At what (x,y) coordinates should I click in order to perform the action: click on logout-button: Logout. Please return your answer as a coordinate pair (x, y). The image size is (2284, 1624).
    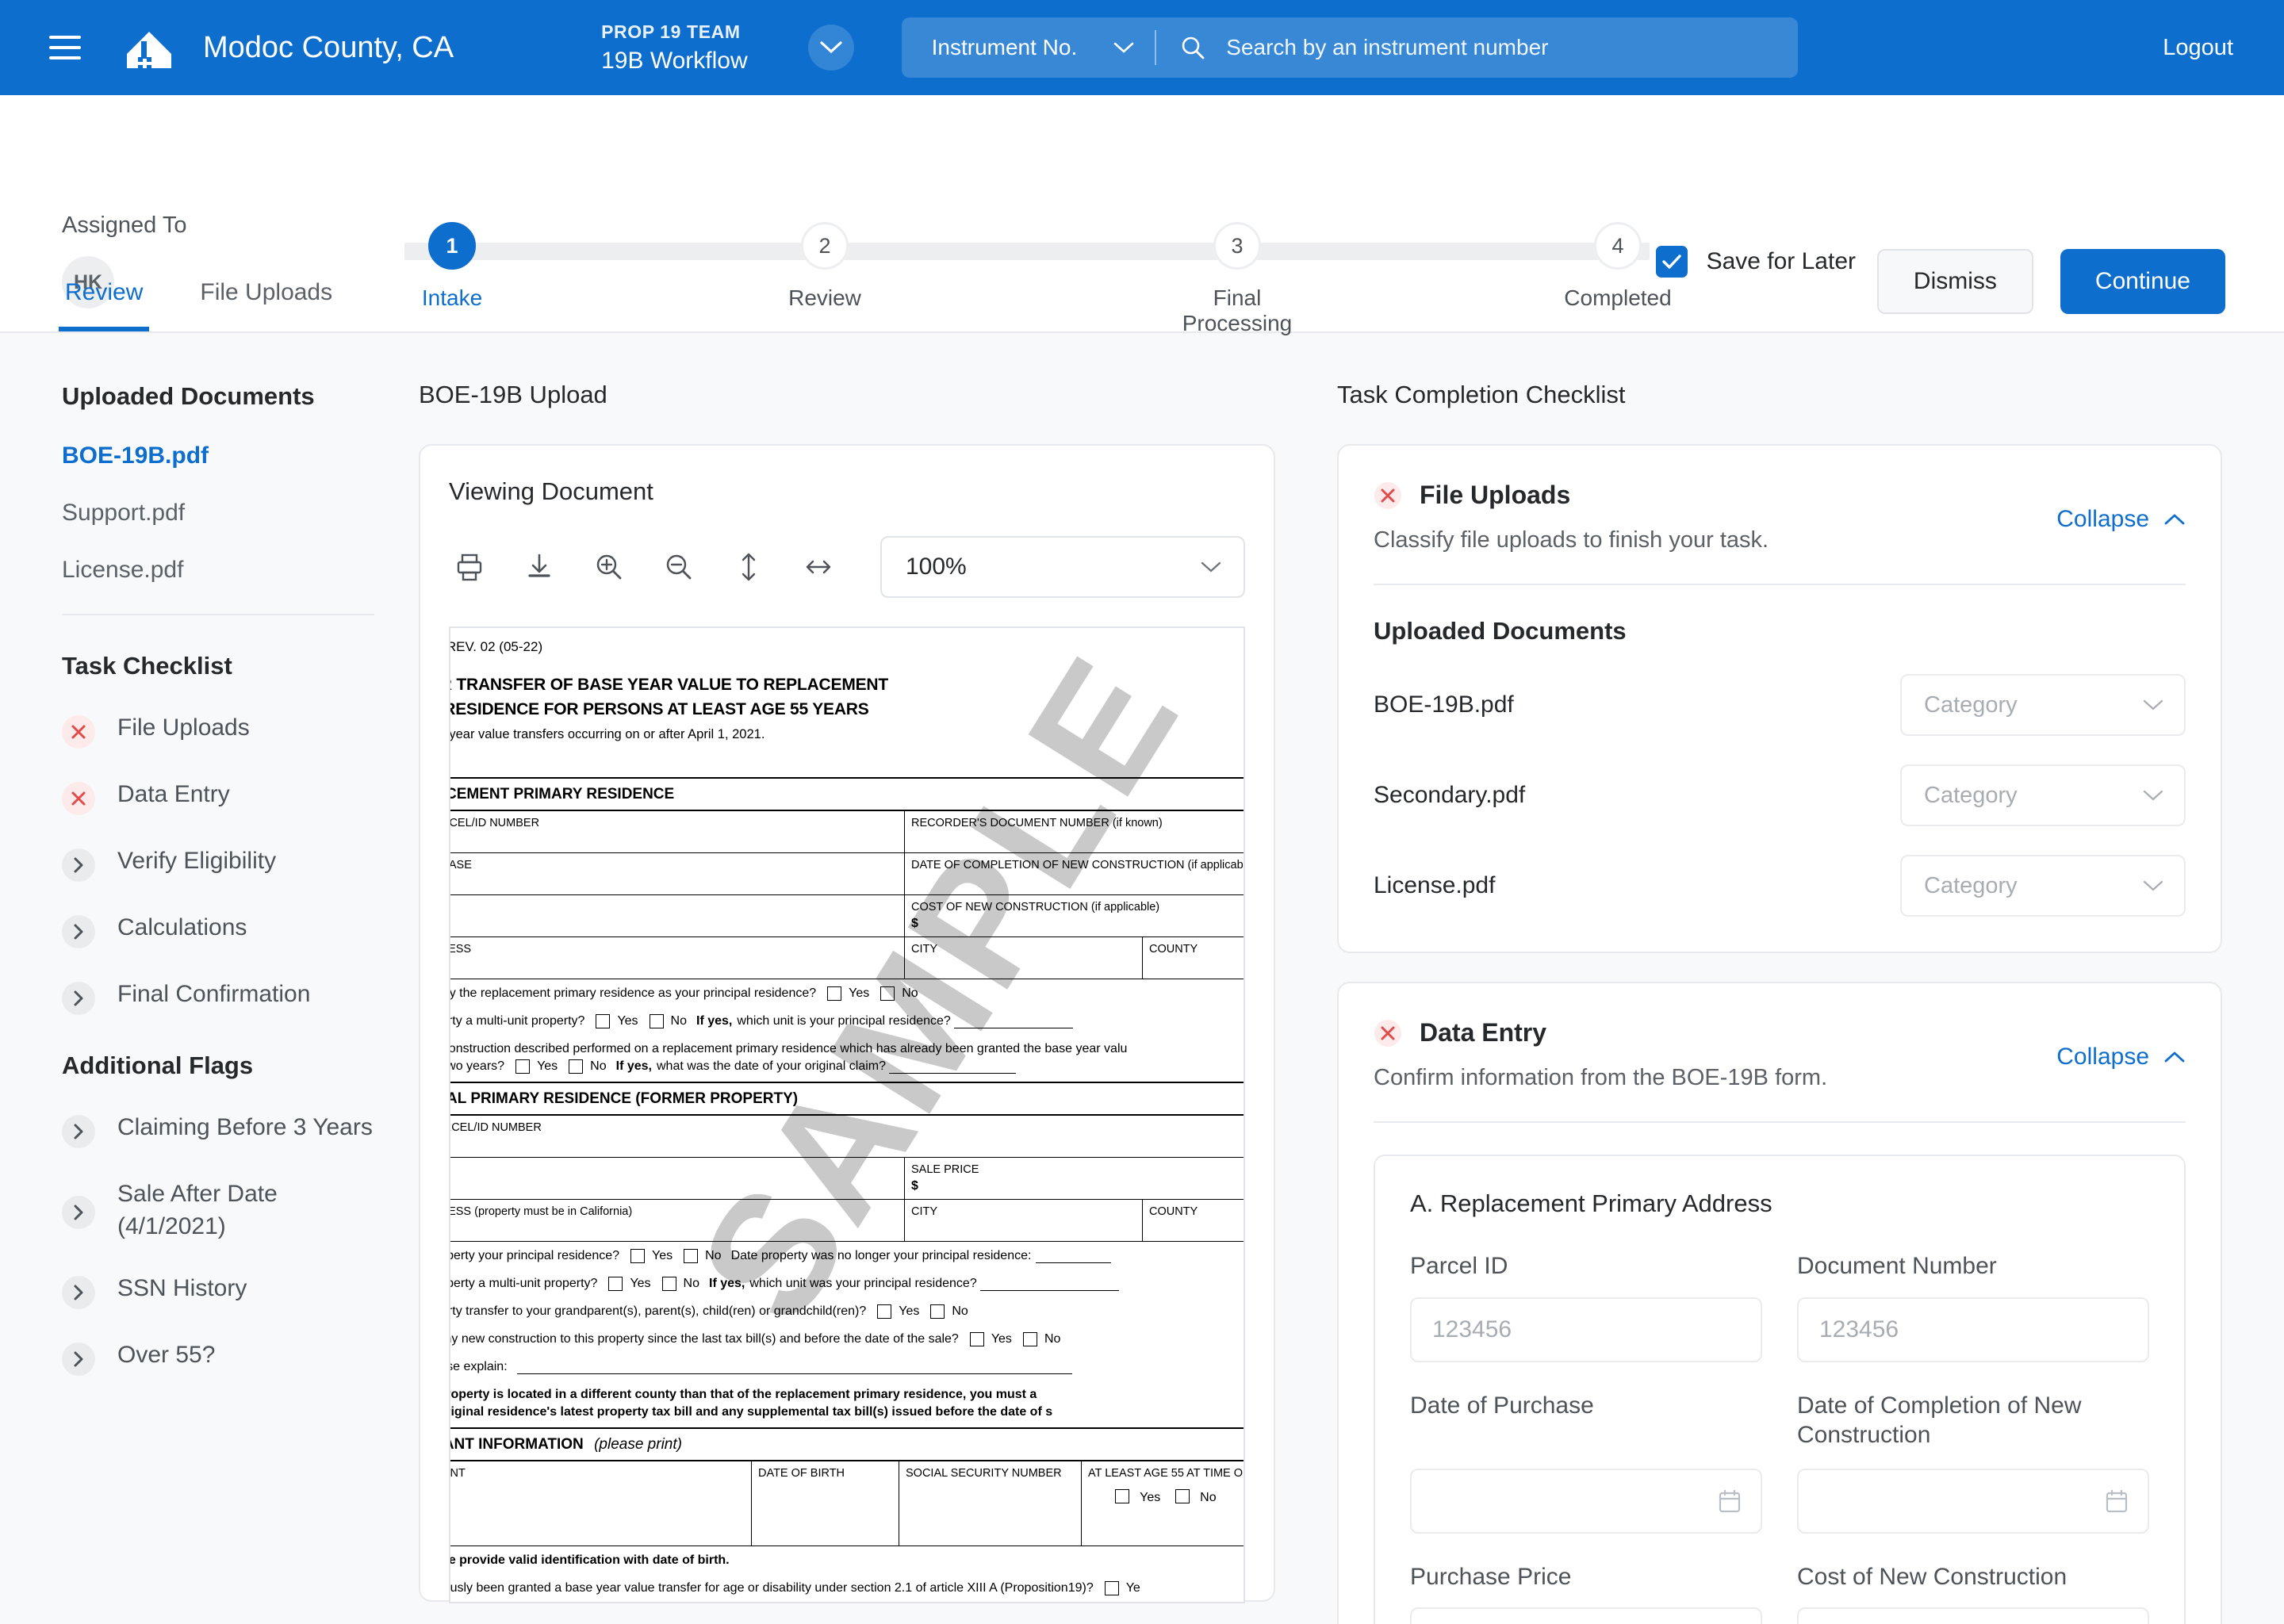
    Looking at the image, I should click on (2202, 48).